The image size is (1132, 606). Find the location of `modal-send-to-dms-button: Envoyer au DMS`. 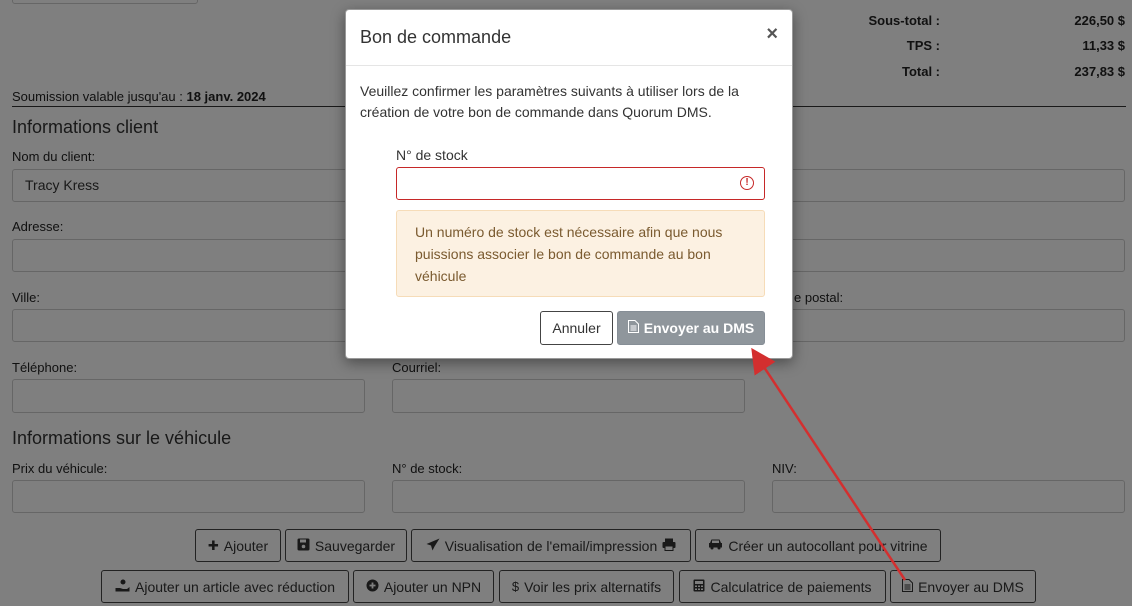

modal-send-to-dms-button: Envoyer au DMS is located at coordinates (691, 328).